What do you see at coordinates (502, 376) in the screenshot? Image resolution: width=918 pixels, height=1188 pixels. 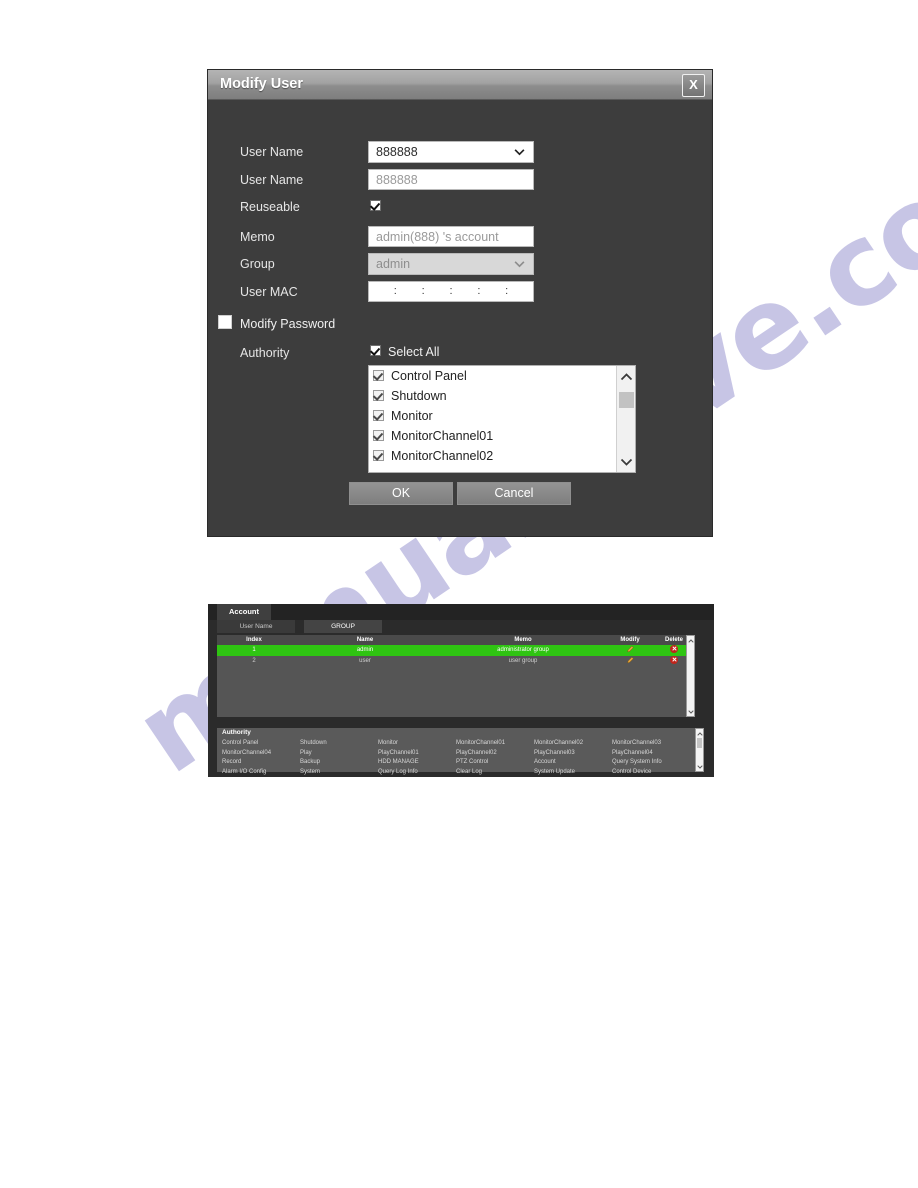 I see `list-item: Control Panel` at bounding box center [502, 376].